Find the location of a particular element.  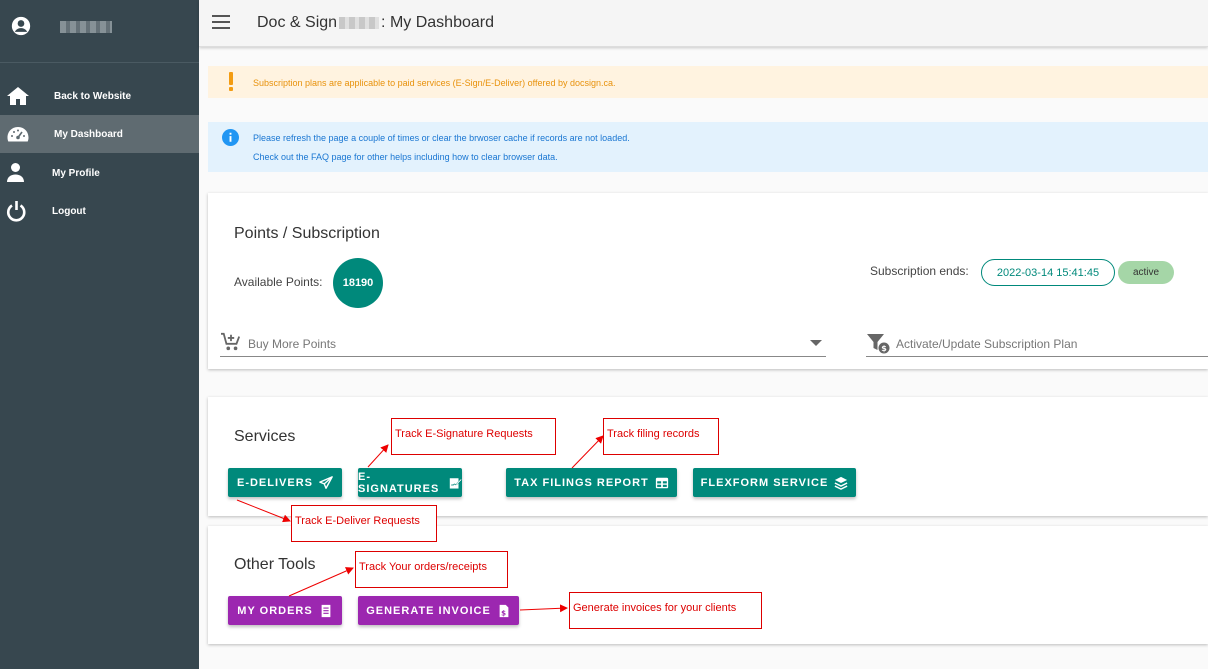

receipt-icon is located at coordinates (326, 610).